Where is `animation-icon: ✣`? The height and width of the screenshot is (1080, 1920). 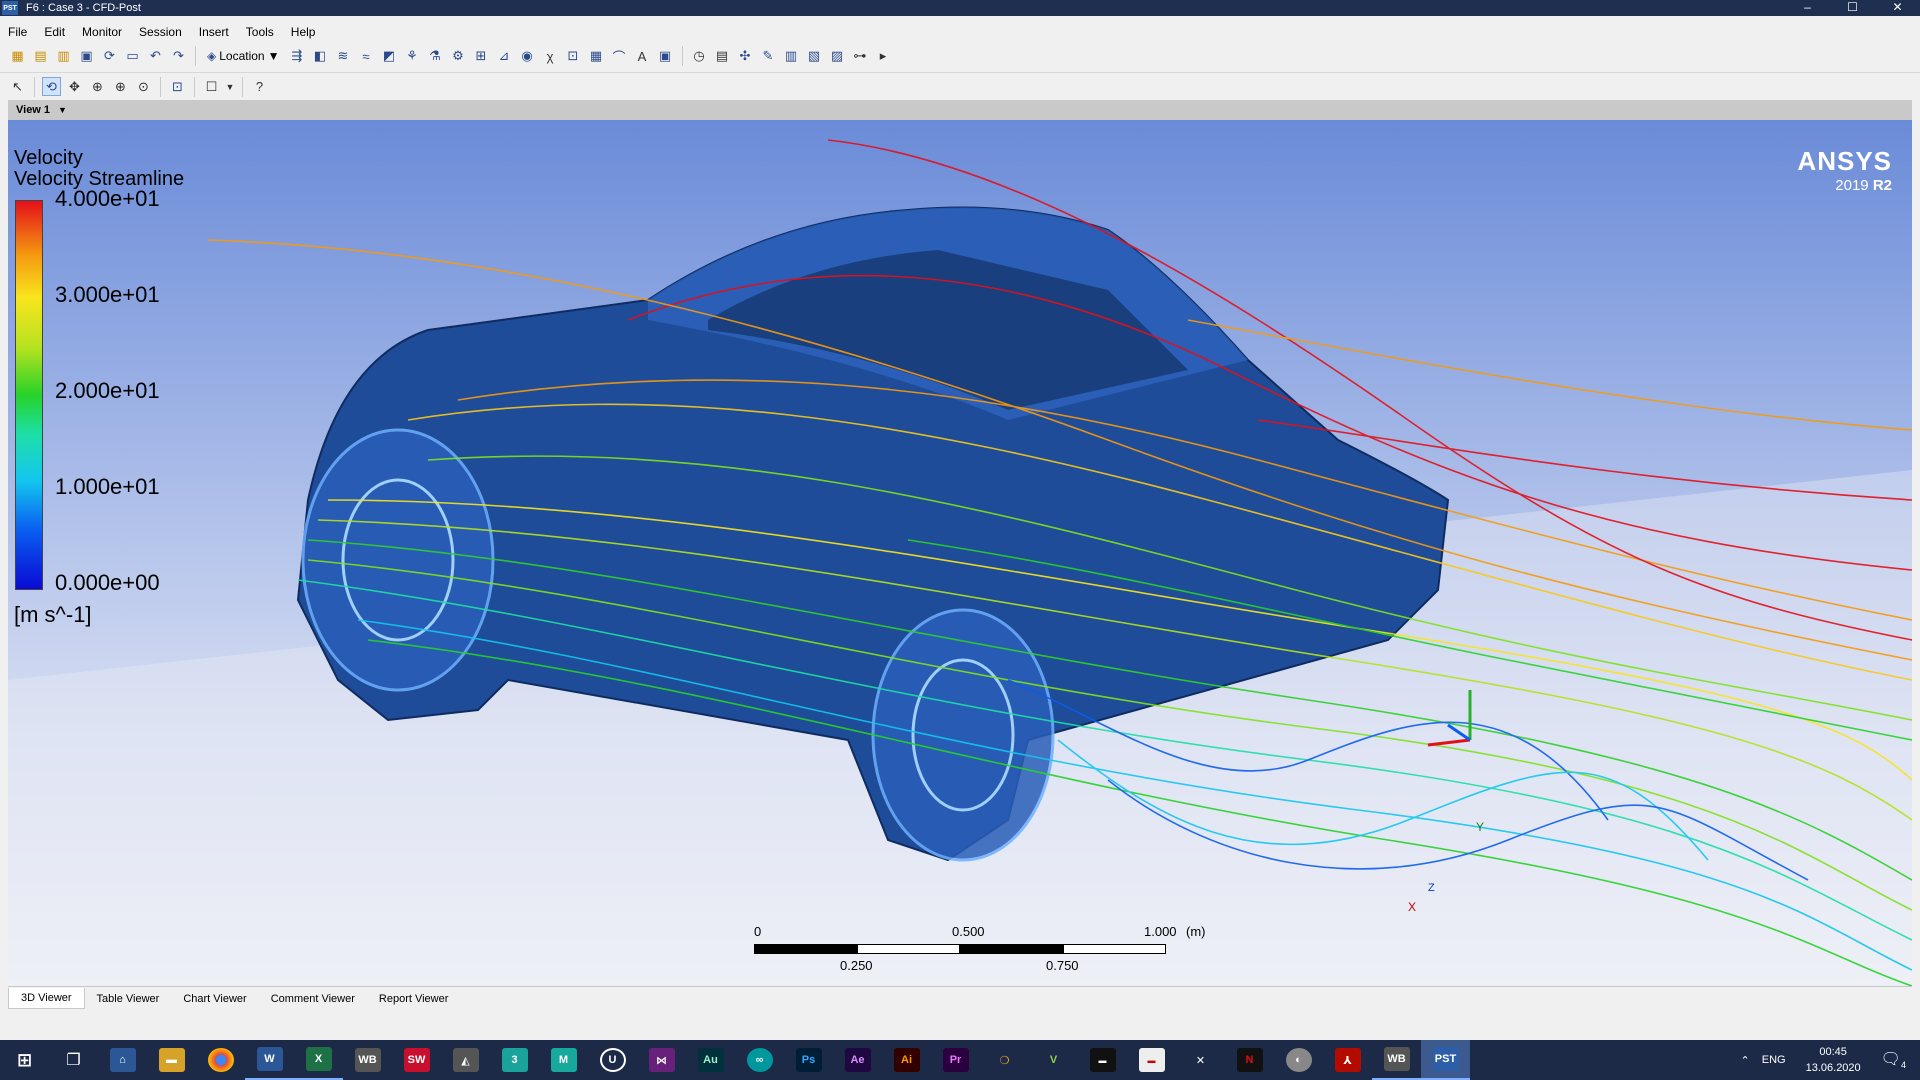 animation-icon: ✣ is located at coordinates (745, 56).